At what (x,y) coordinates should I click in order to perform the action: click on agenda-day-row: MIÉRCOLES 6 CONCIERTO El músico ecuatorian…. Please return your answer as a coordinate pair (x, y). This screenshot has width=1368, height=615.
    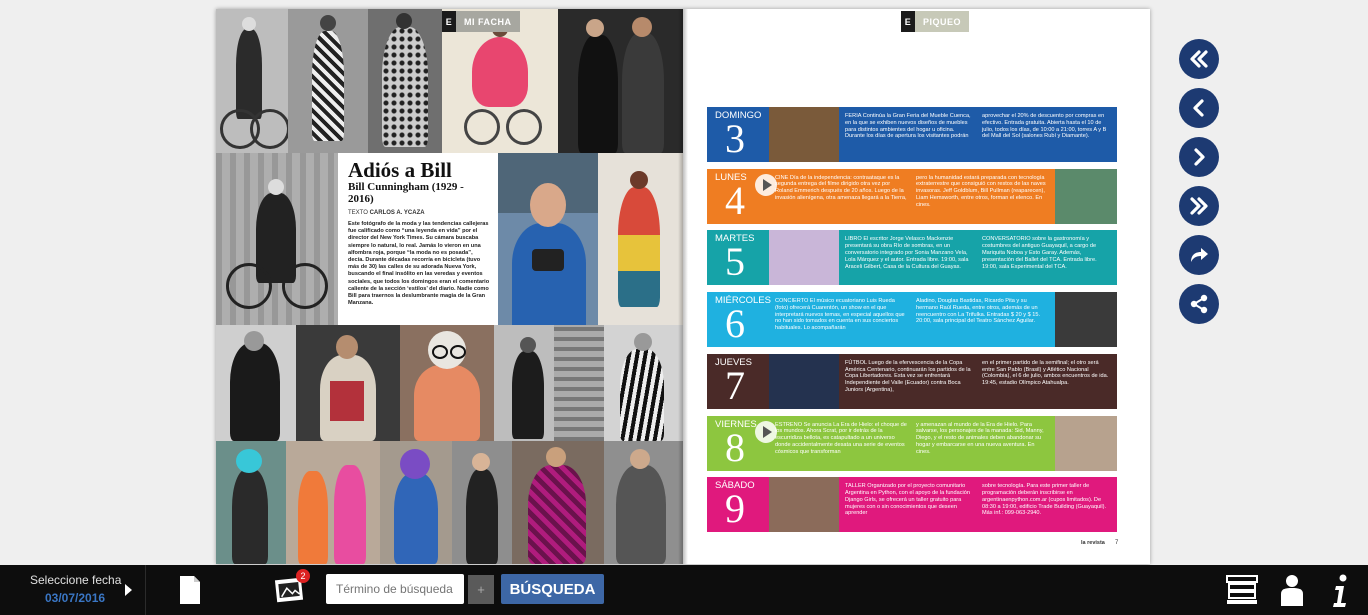
    Looking at the image, I should click on (912, 320).